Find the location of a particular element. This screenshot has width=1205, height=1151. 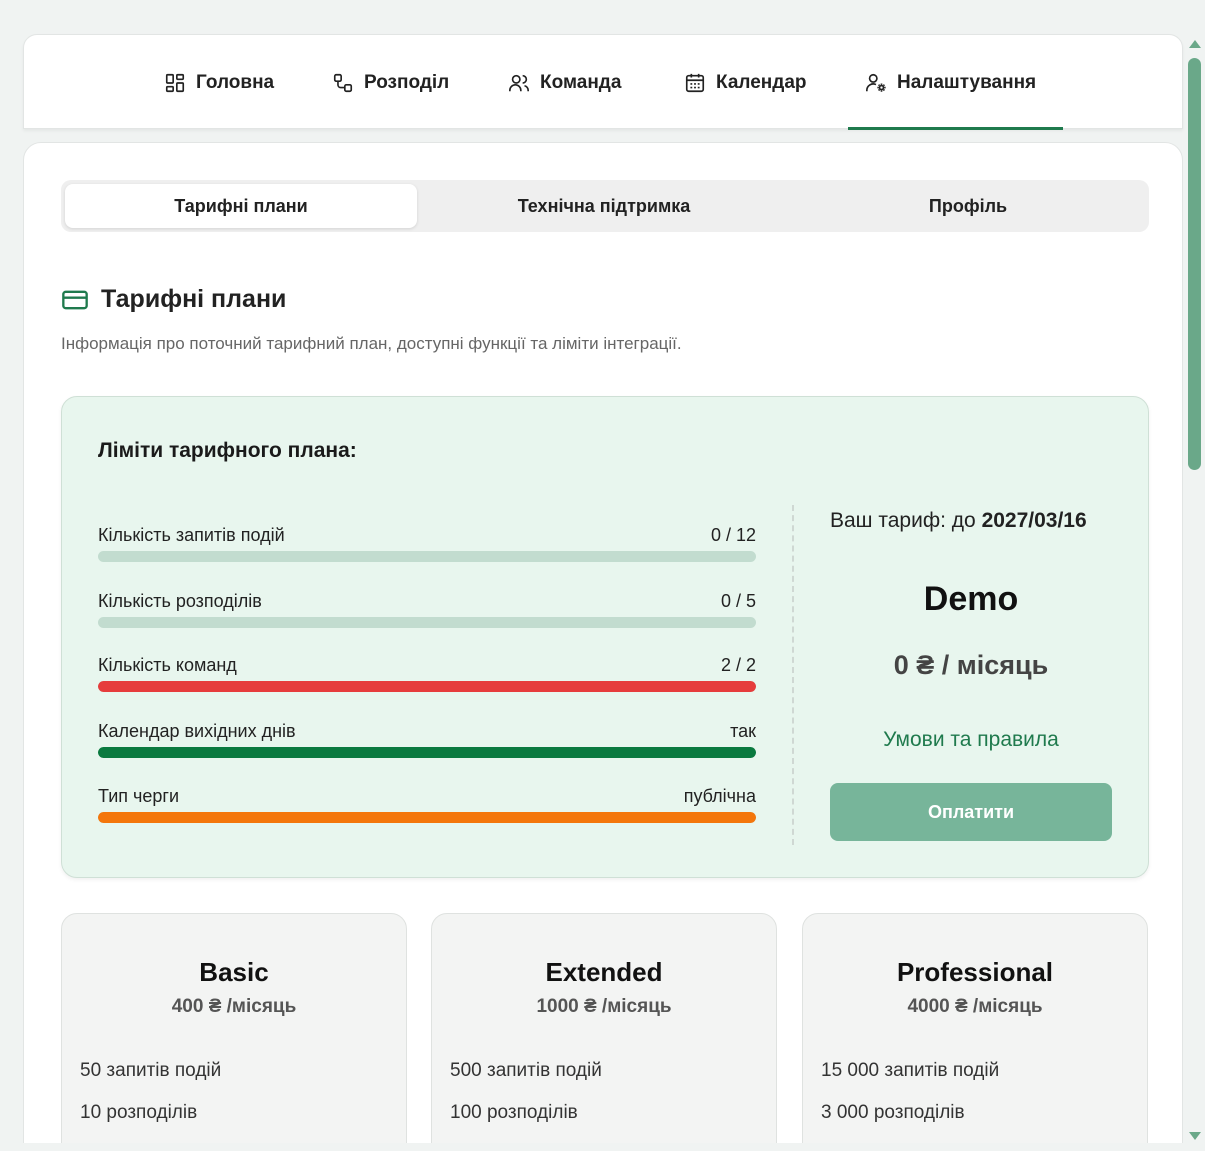

plan-card-price: 400 ₴ /місяць is located at coordinates (234, 1006).